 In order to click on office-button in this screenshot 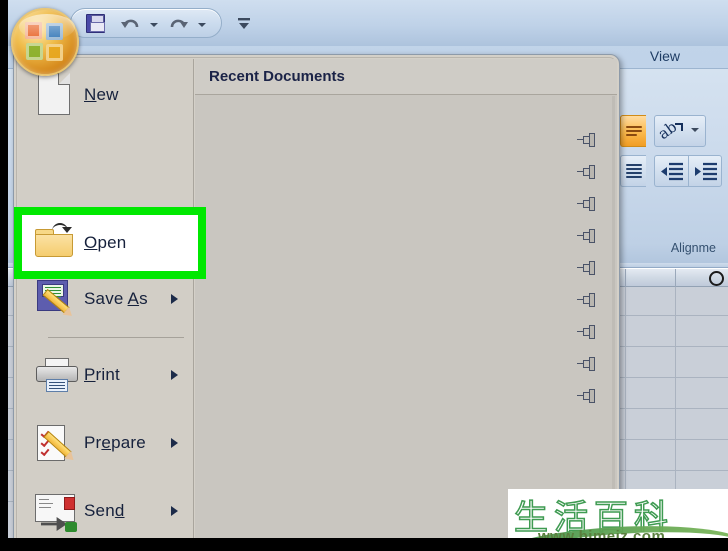, I will do `click(45, 42)`.